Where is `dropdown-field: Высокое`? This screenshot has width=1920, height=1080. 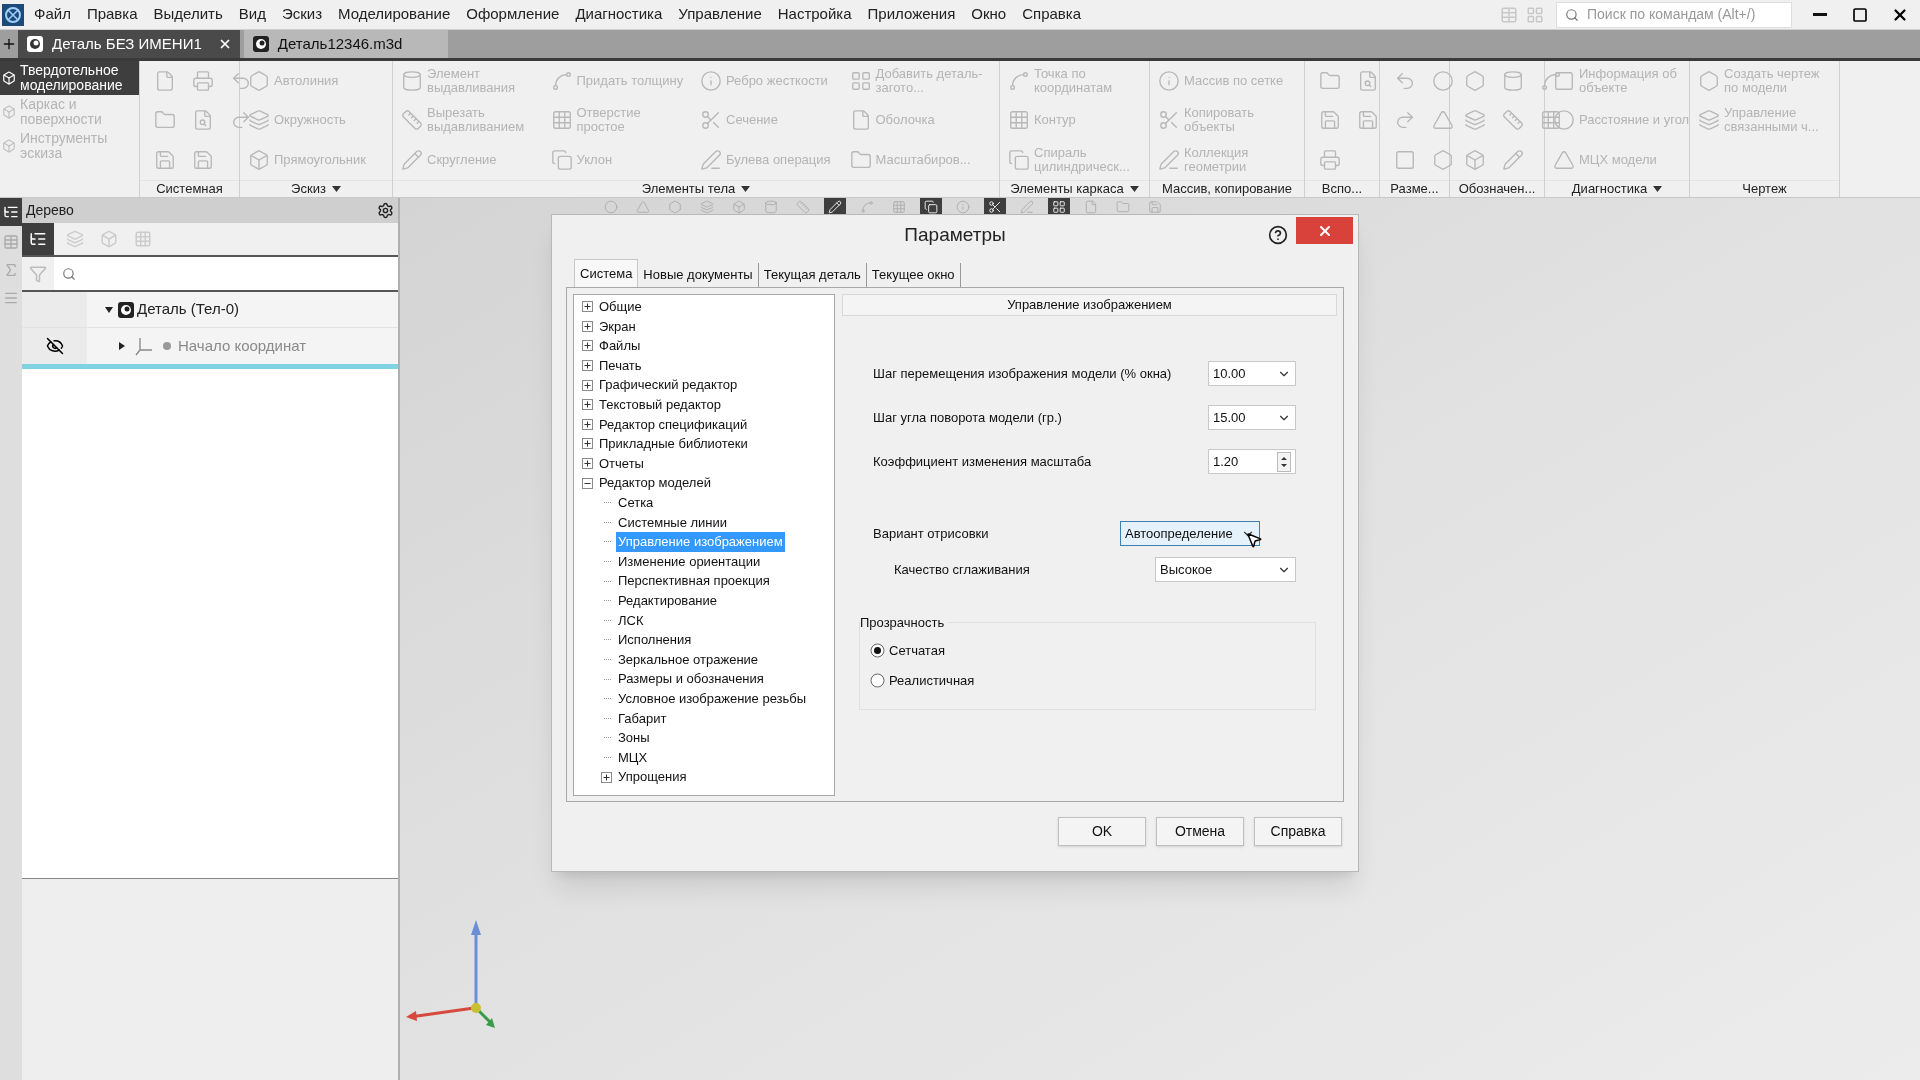 dropdown-field: Высокое is located at coordinates (1225, 569).